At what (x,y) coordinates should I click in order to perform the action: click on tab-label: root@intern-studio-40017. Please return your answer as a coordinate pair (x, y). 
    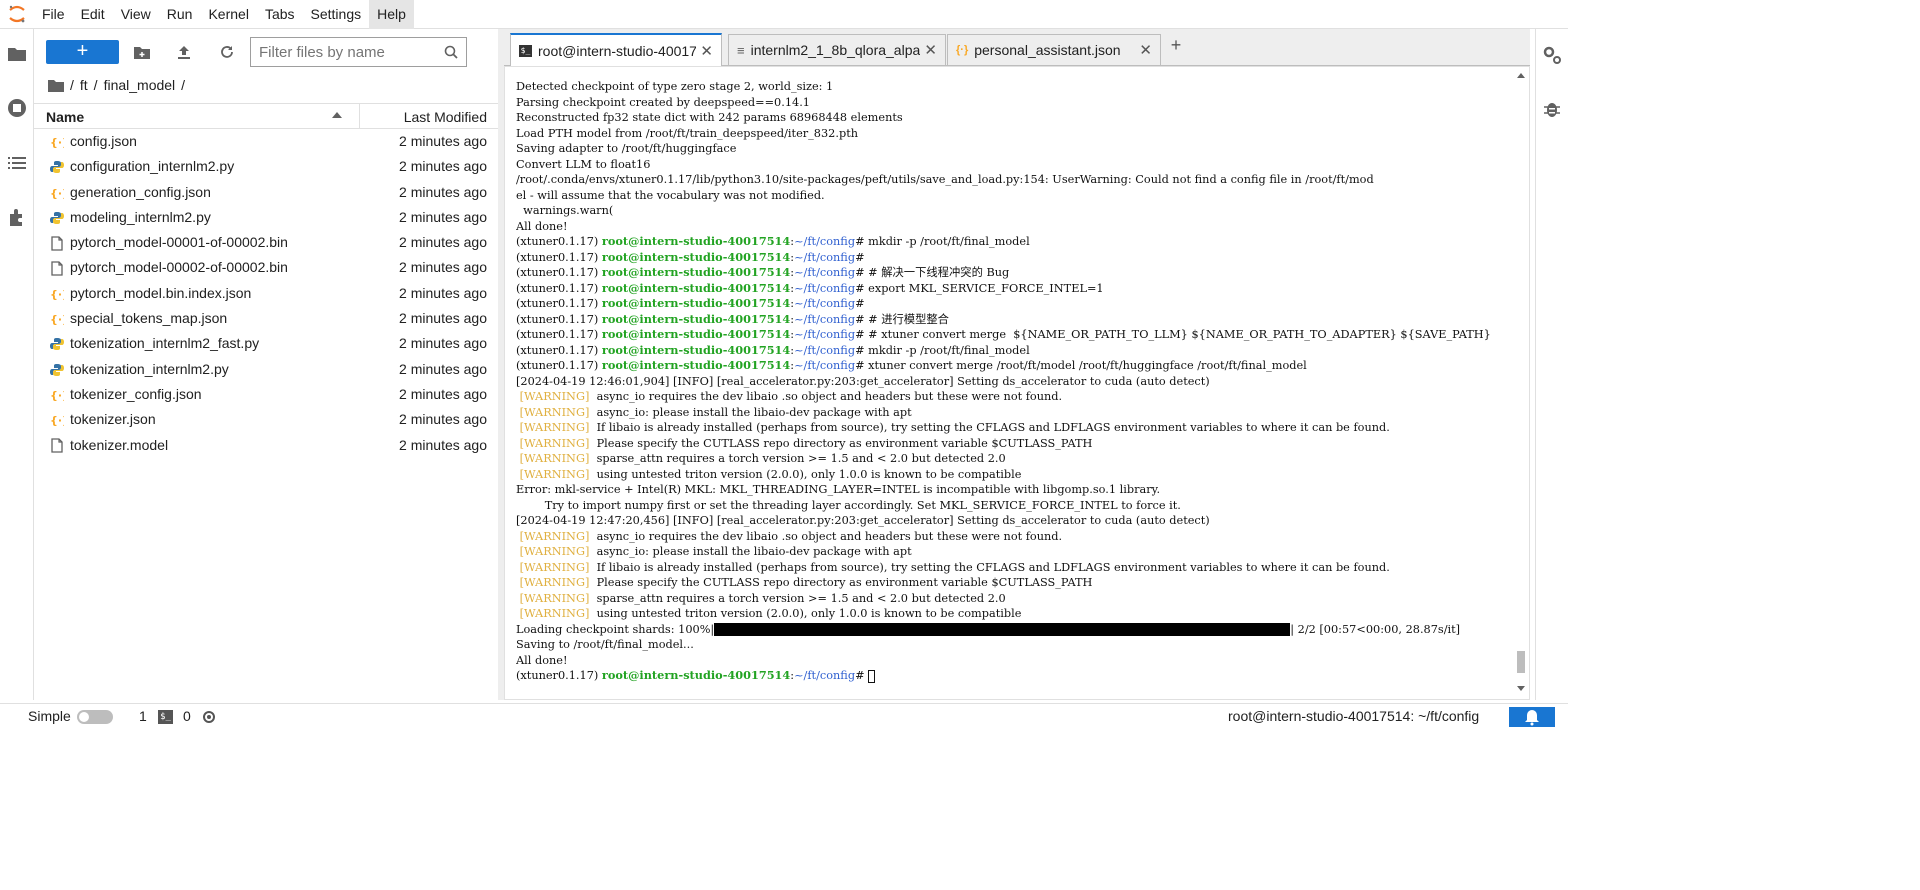
    Looking at the image, I should click on (617, 50).